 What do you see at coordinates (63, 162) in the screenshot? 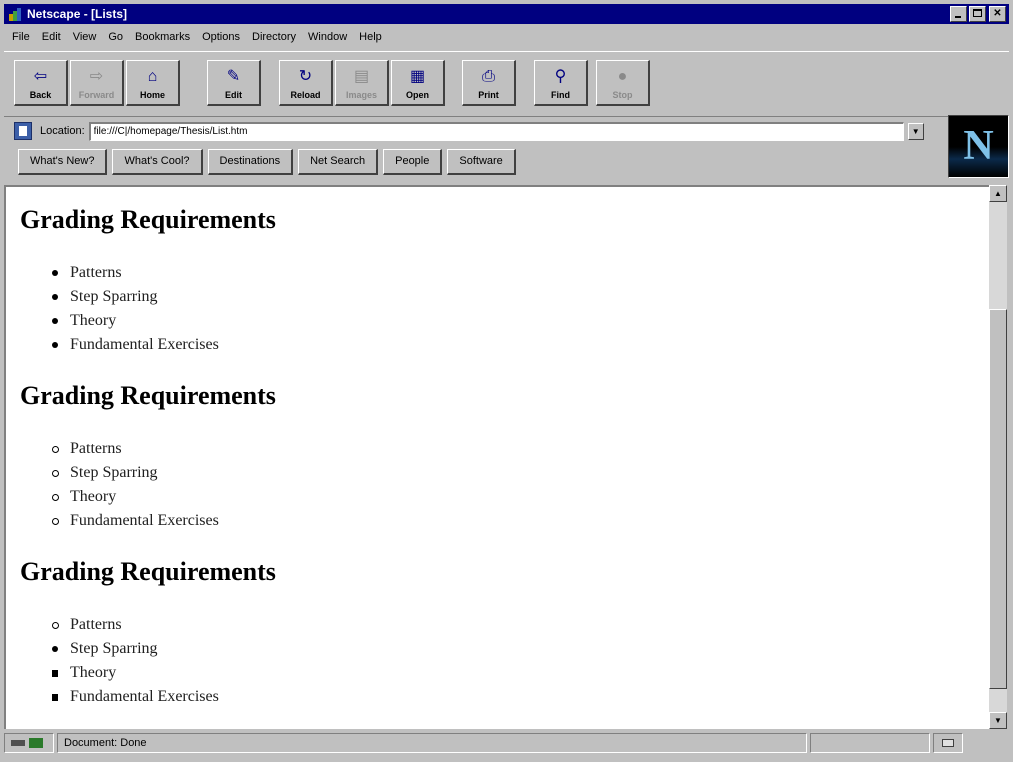
I see `whats-new-button: What's New?` at bounding box center [63, 162].